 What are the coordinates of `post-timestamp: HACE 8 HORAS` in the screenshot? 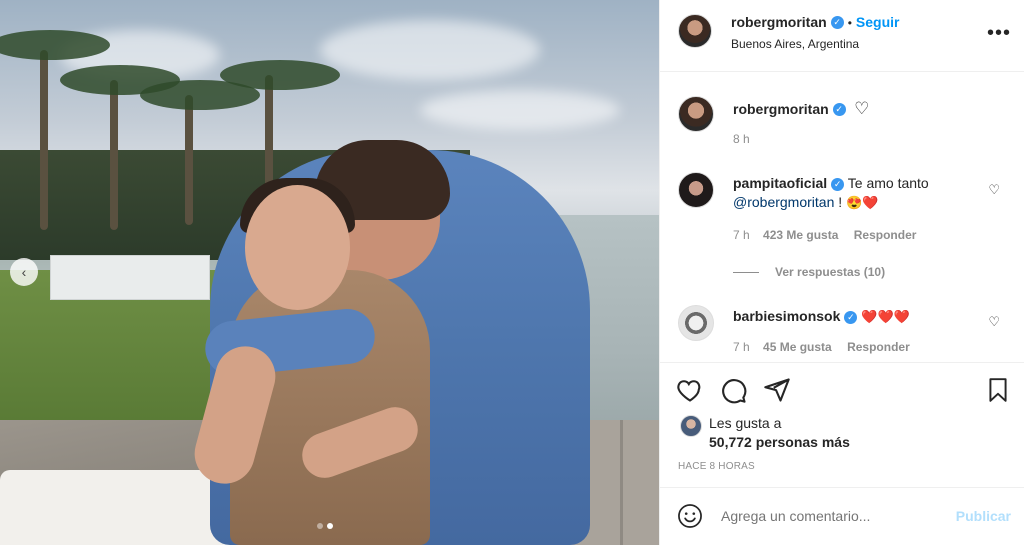 It's located at (716, 466).